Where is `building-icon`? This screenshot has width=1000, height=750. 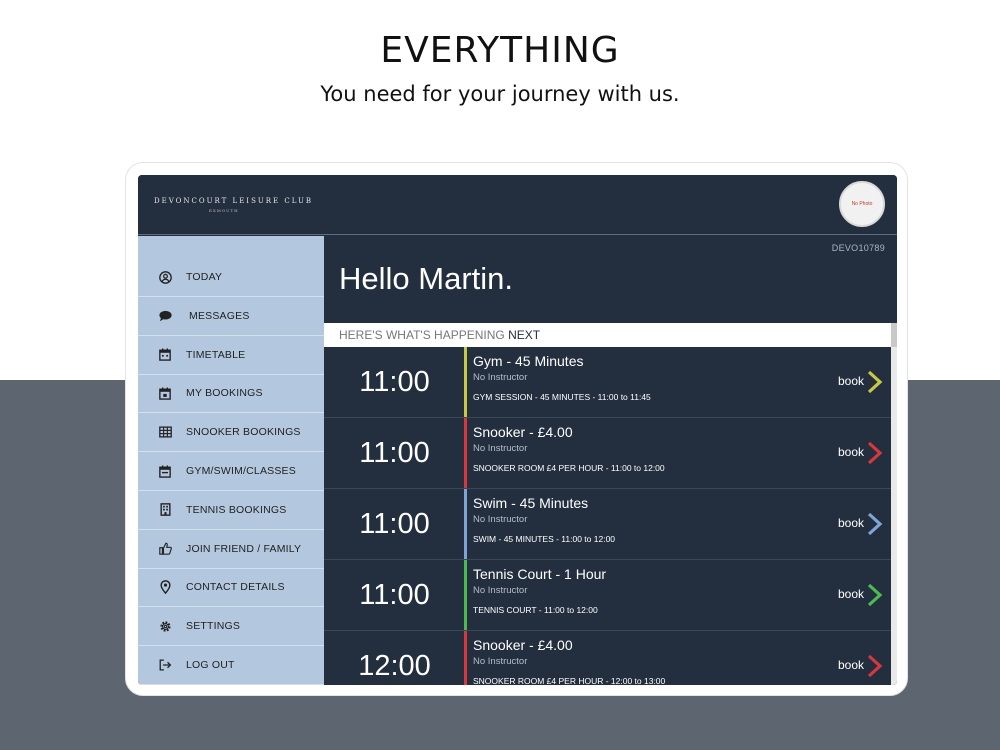
building-icon is located at coordinates (165, 510).